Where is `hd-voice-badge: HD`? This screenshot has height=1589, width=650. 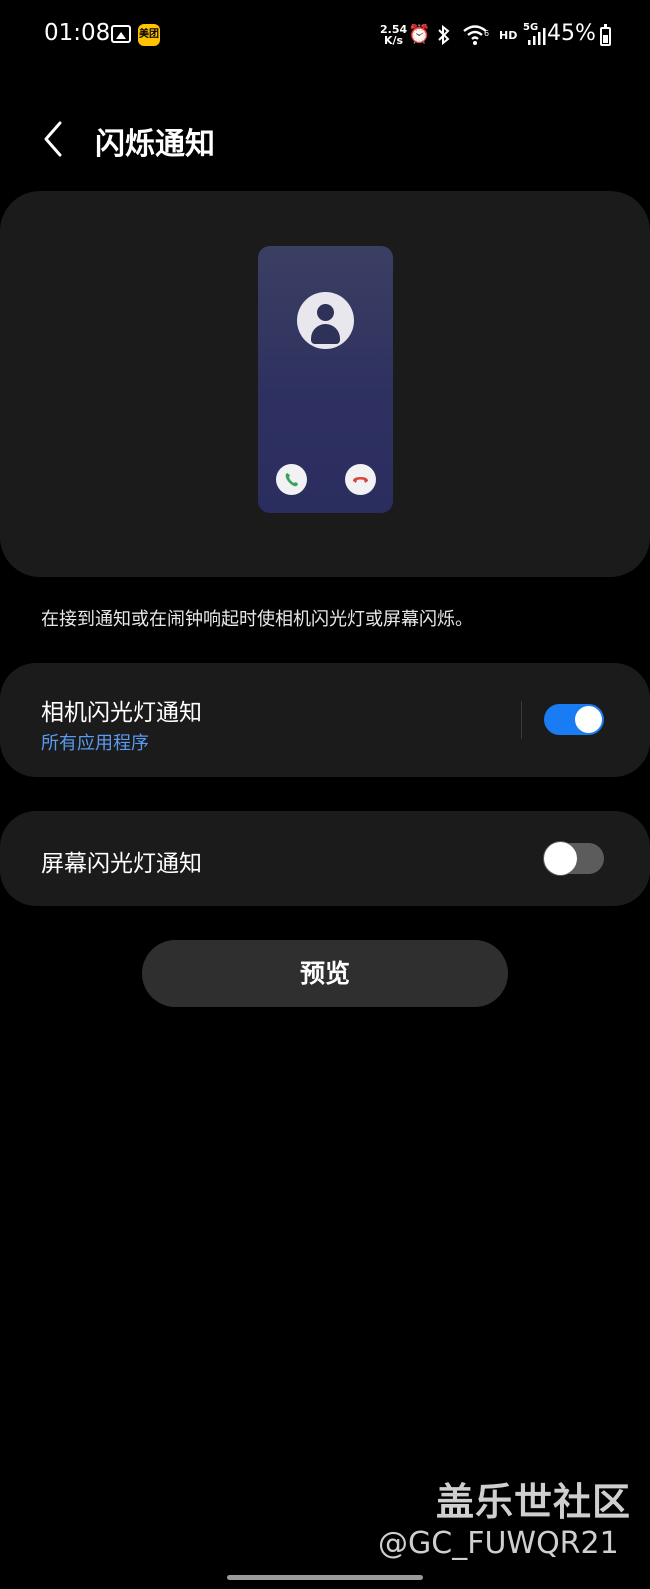 hd-voice-badge: HD is located at coordinates (508, 35).